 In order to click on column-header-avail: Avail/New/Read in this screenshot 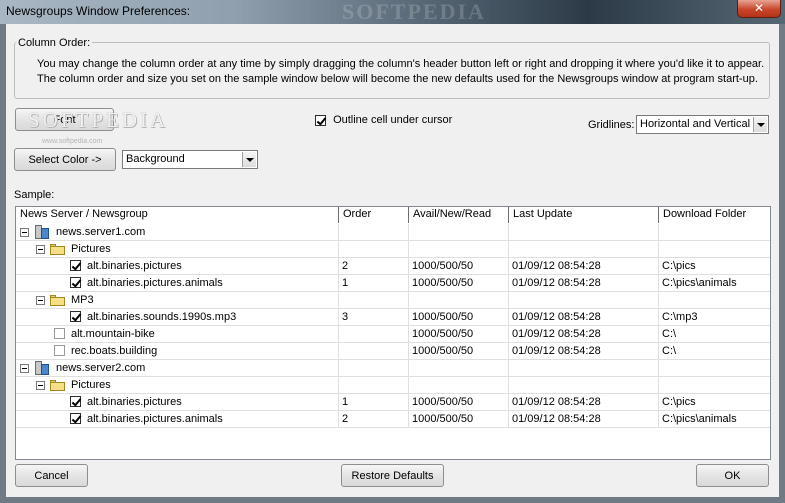, I will do `click(459, 215)`.